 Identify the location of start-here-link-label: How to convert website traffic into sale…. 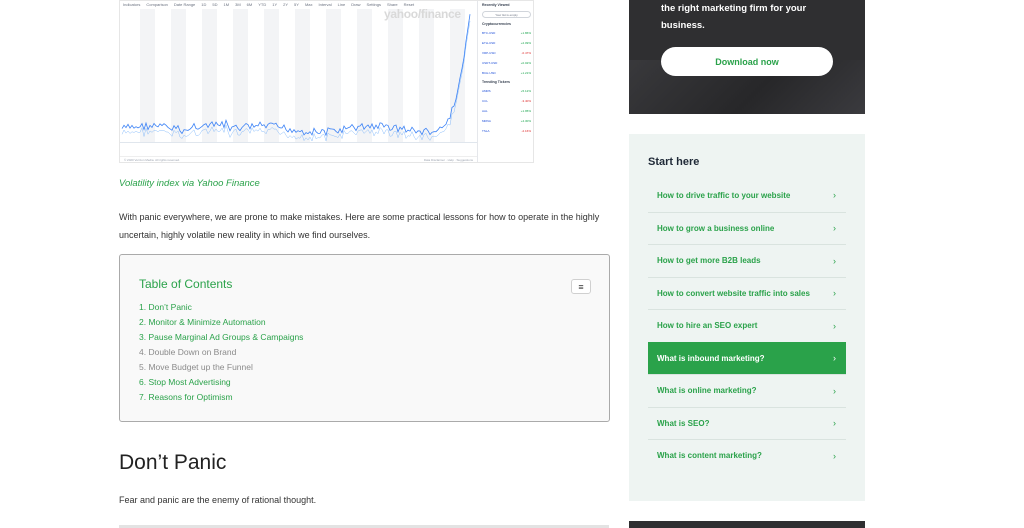
(733, 293).